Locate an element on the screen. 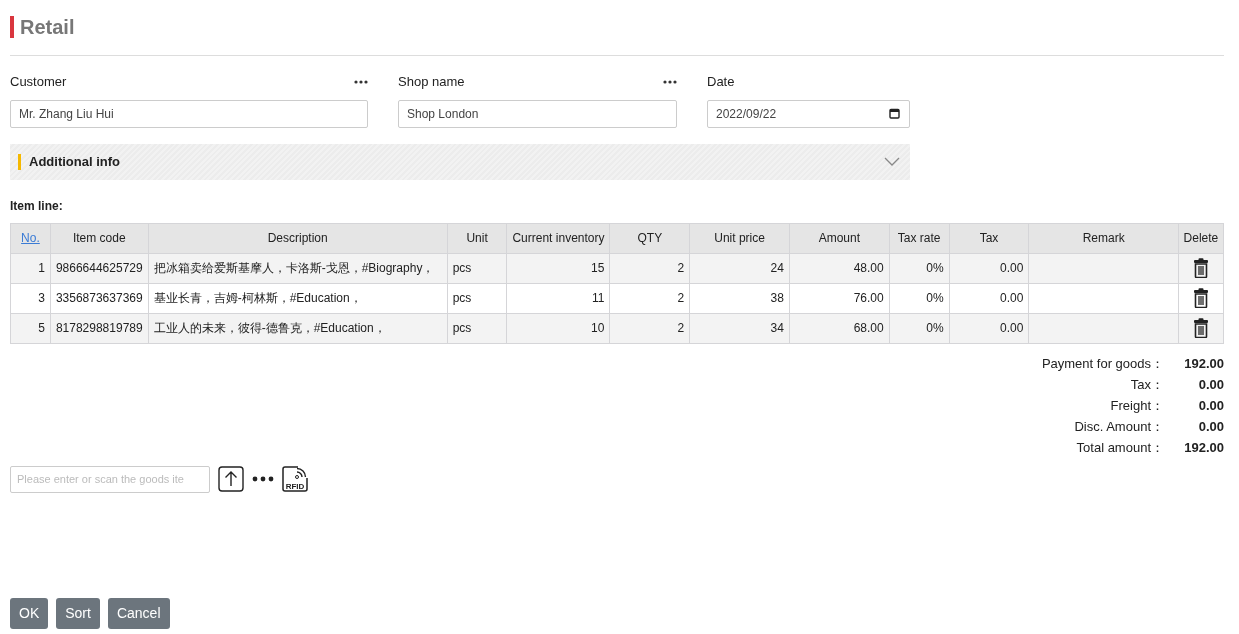  table-cell: 8178298819789 is located at coordinates (99, 328).